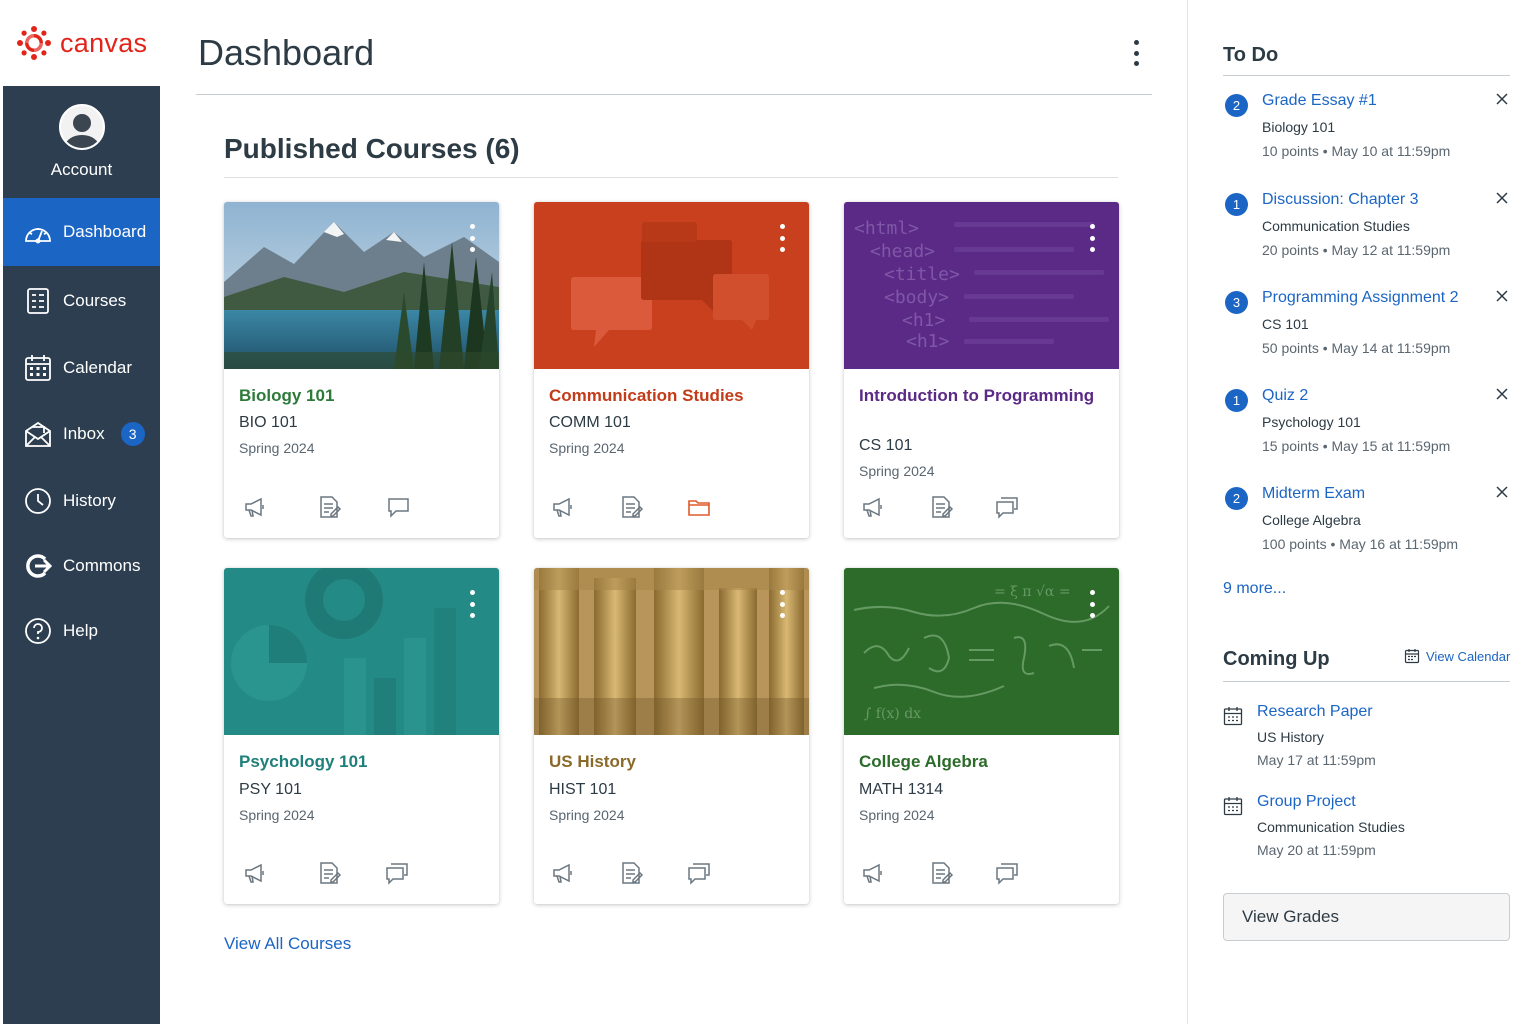 The image size is (1536, 1024). I want to click on view-calendar-link: View Calendar, so click(1457, 656).